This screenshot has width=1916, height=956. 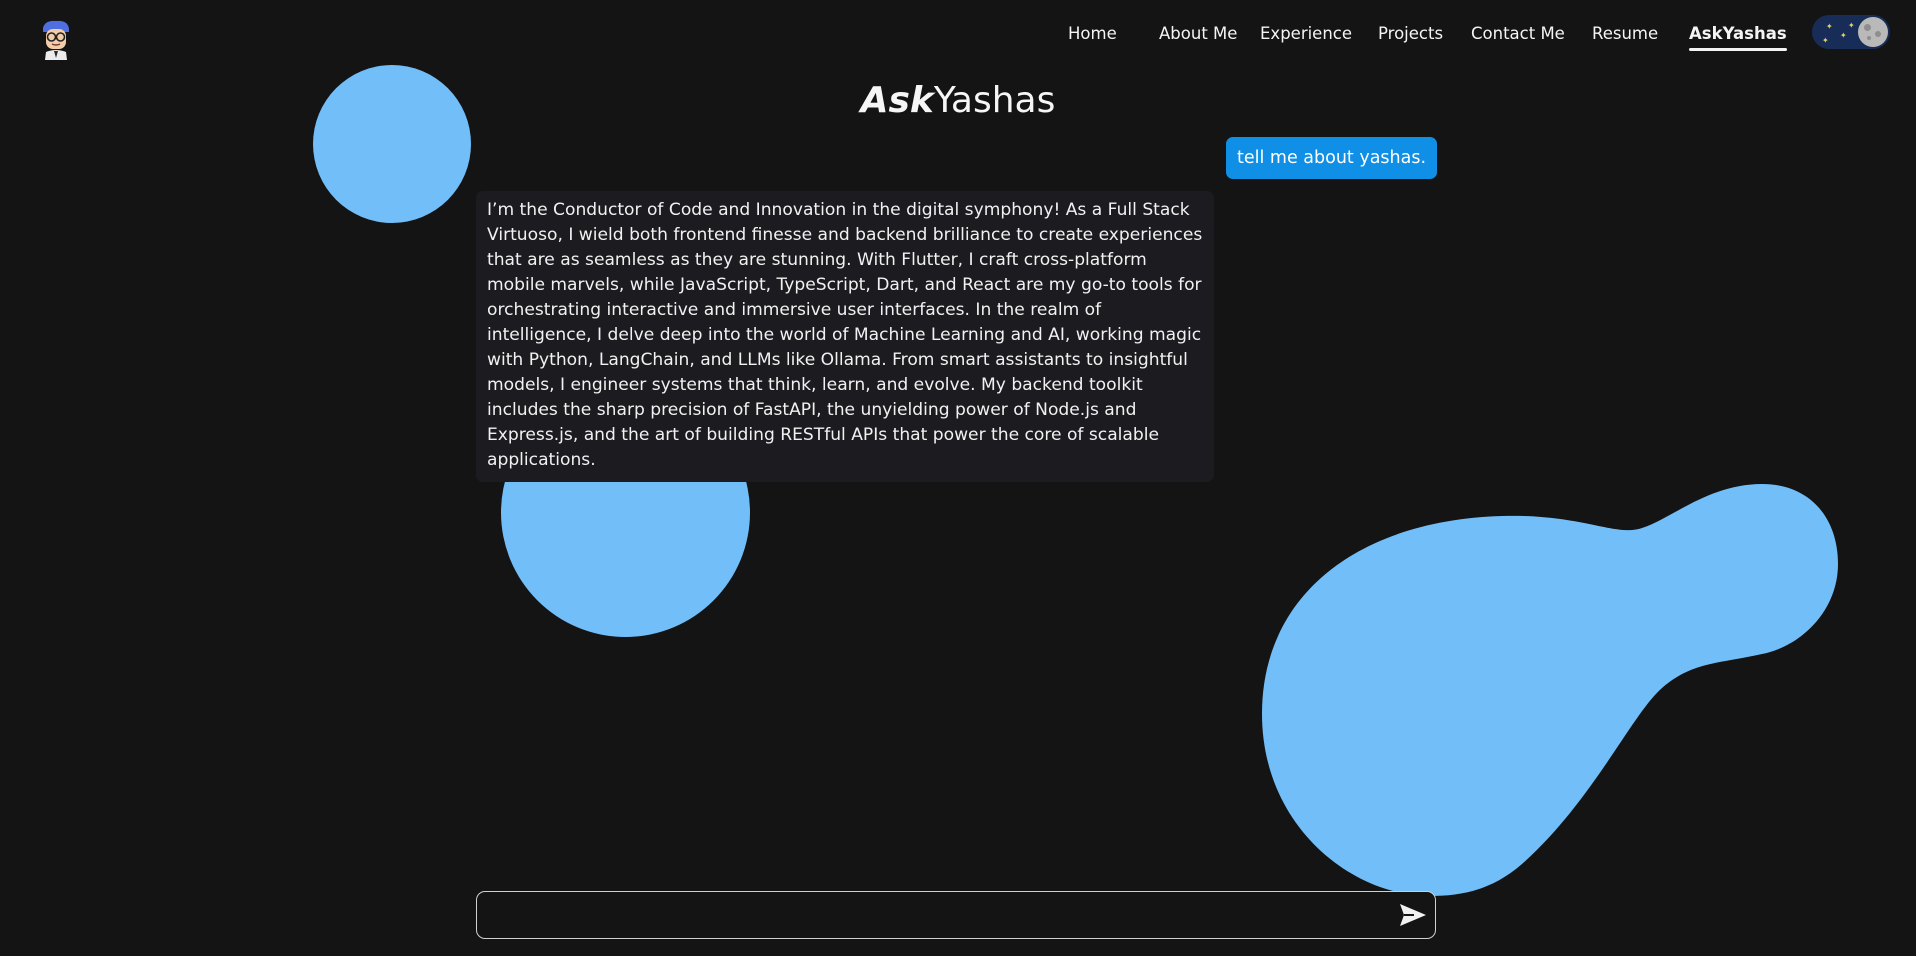 I want to click on nav-experience: Experience, so click(x=1306, y=34).